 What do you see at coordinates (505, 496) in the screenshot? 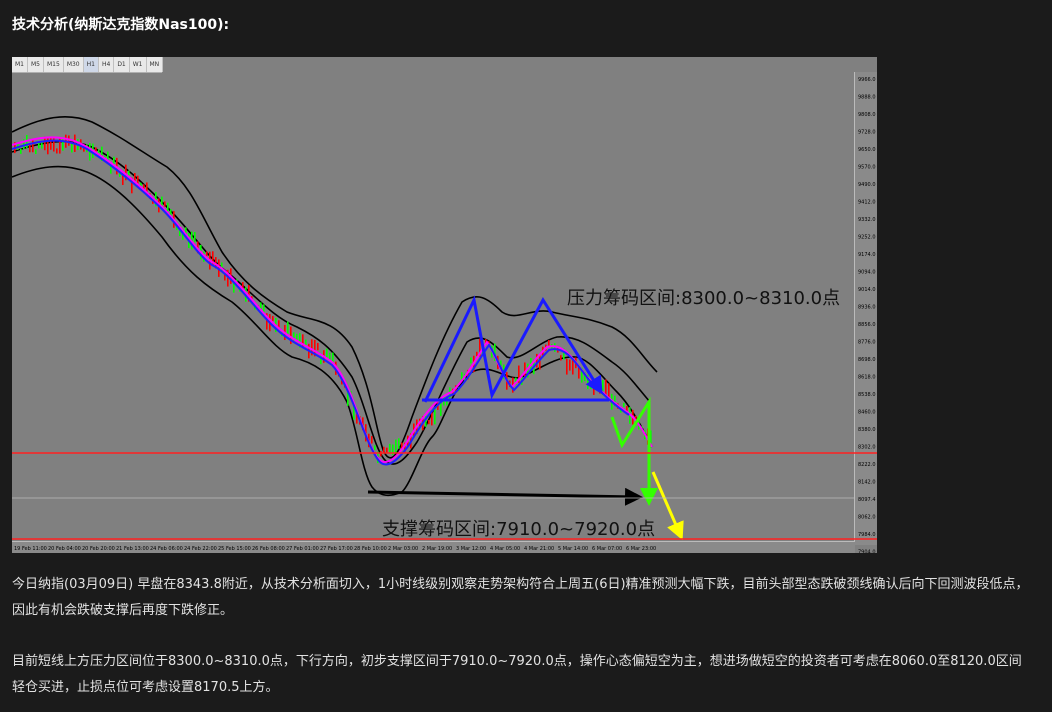
I see `support-arrow` at bounding box center [505, 496].